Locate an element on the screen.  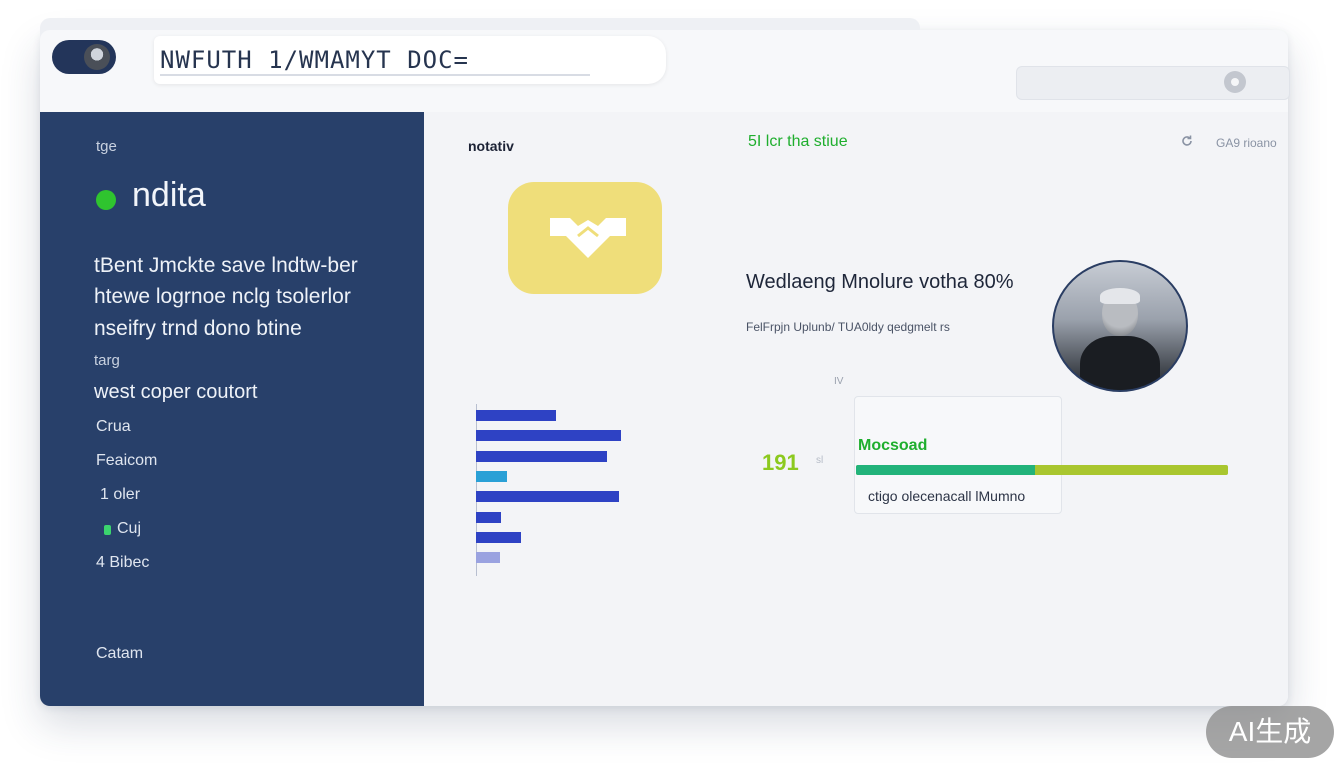
sidebar-item: Cuj is located at coordinates (129, 529).